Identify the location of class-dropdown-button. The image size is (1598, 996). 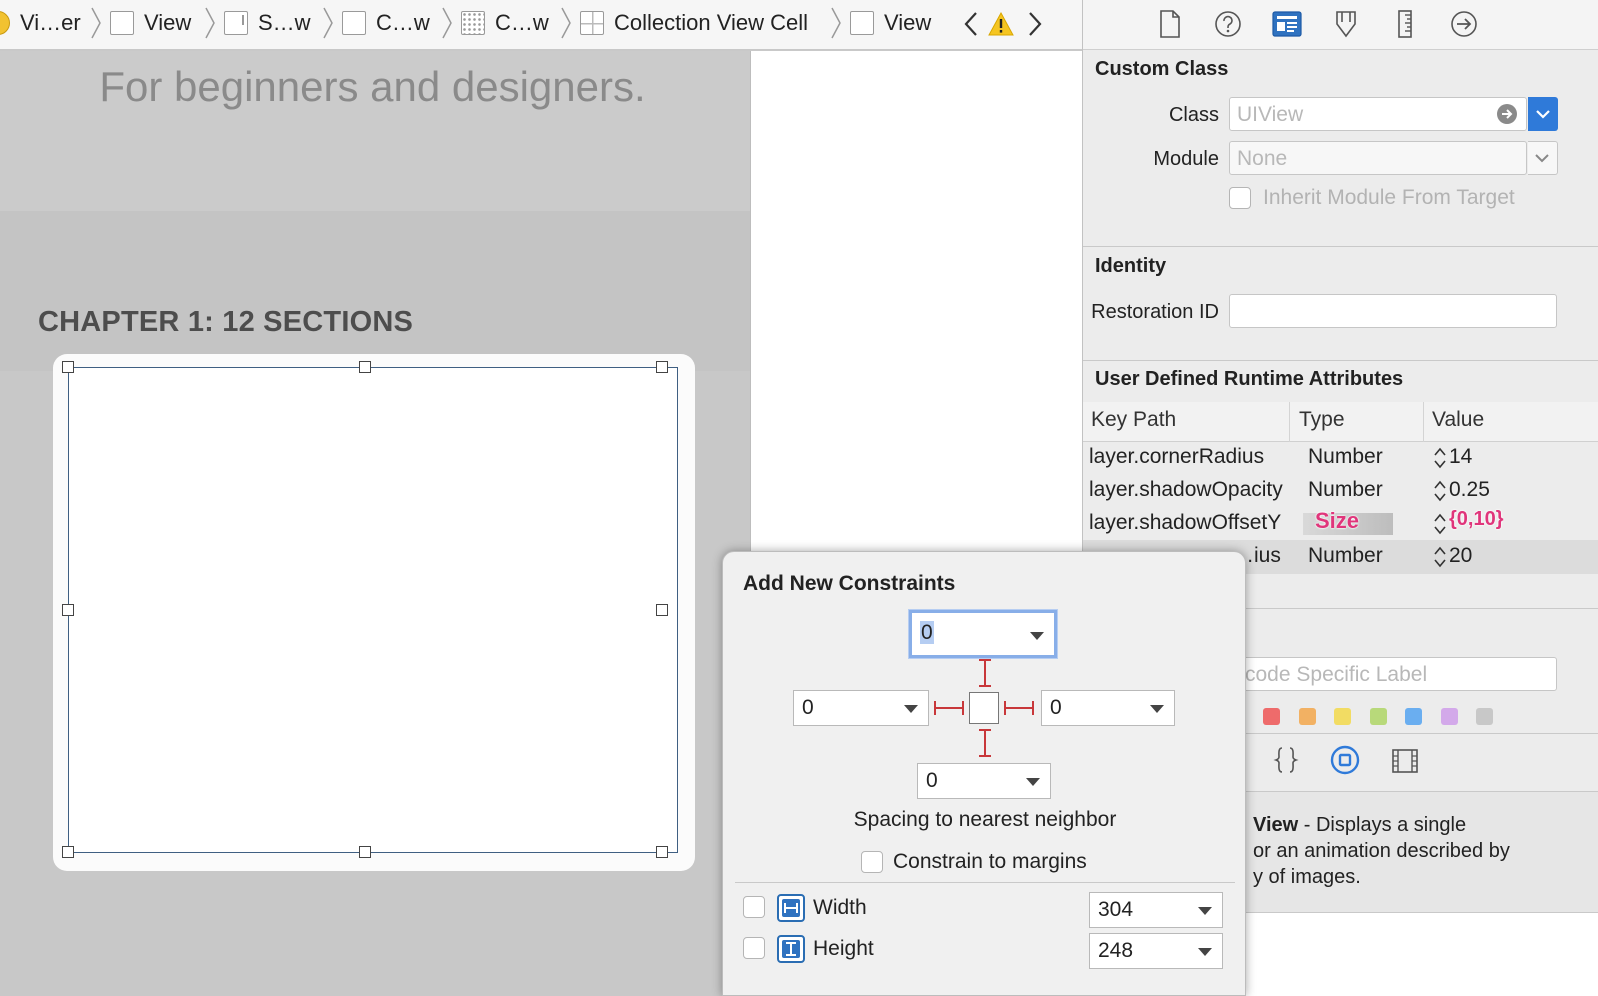
(1543, 114).